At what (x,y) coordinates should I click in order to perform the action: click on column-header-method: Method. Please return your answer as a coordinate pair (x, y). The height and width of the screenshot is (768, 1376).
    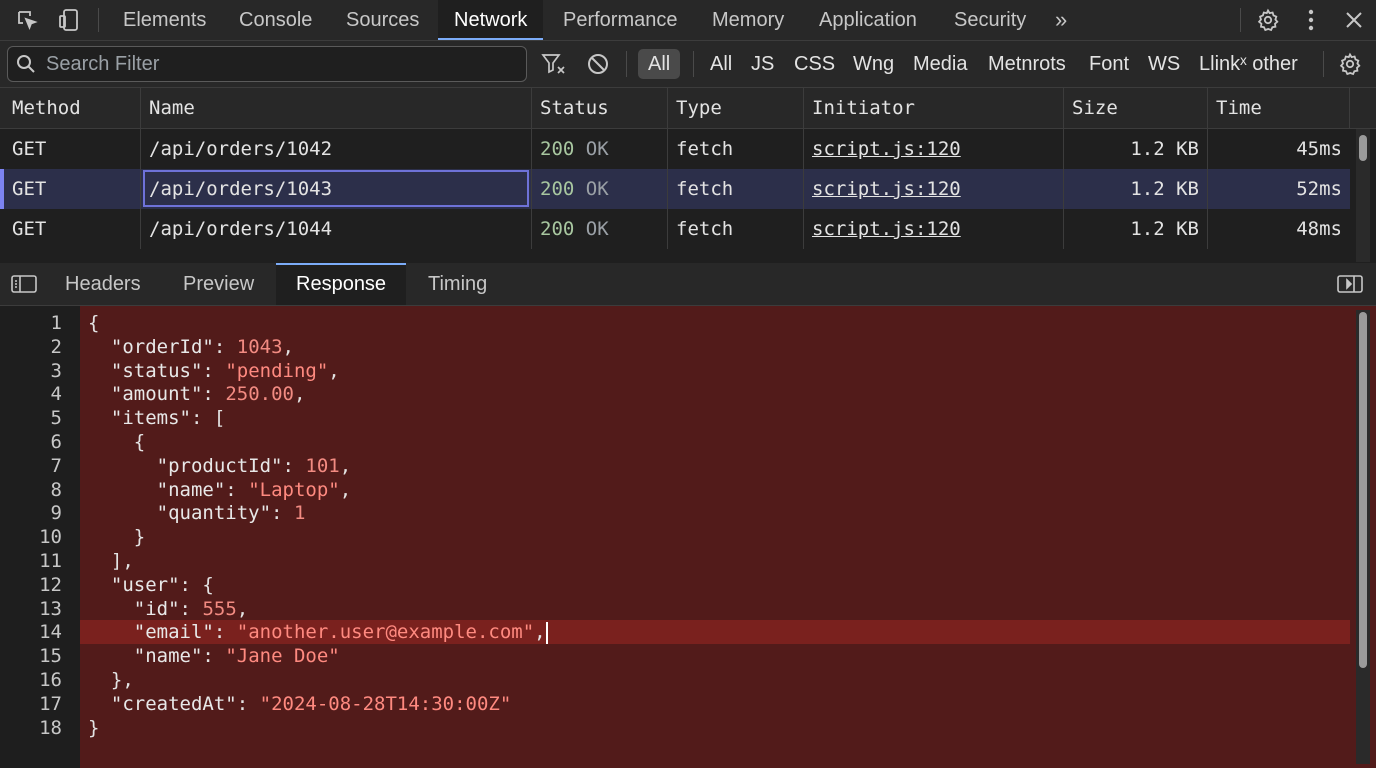
    Looking at the image, I should click on (72, 108).